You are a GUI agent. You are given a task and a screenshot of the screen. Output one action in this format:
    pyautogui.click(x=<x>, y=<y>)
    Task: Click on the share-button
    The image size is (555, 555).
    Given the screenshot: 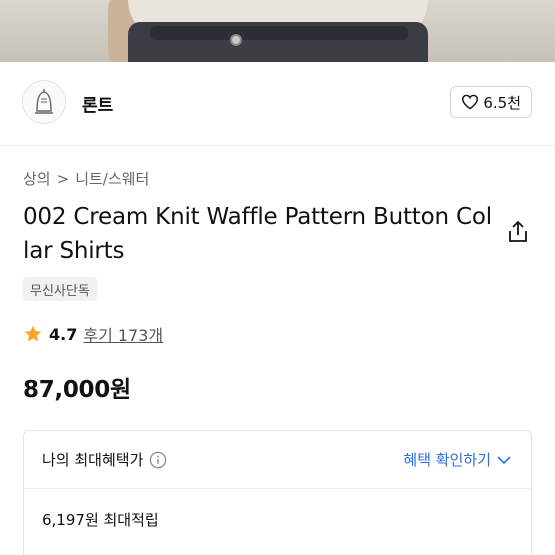 What is the action you would take?
    pyautogui.click(x=518, y=232)
    